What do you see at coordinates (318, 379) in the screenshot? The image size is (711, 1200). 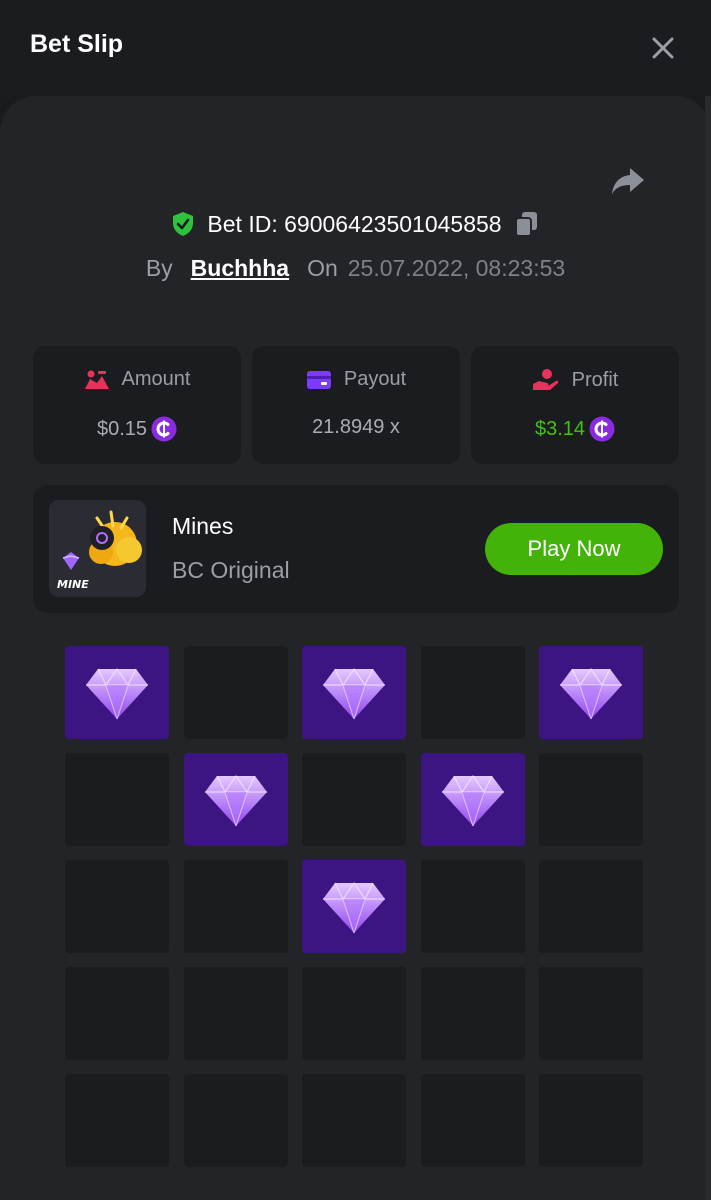 I see `wallet-icon` at bounding box center [318, 379].